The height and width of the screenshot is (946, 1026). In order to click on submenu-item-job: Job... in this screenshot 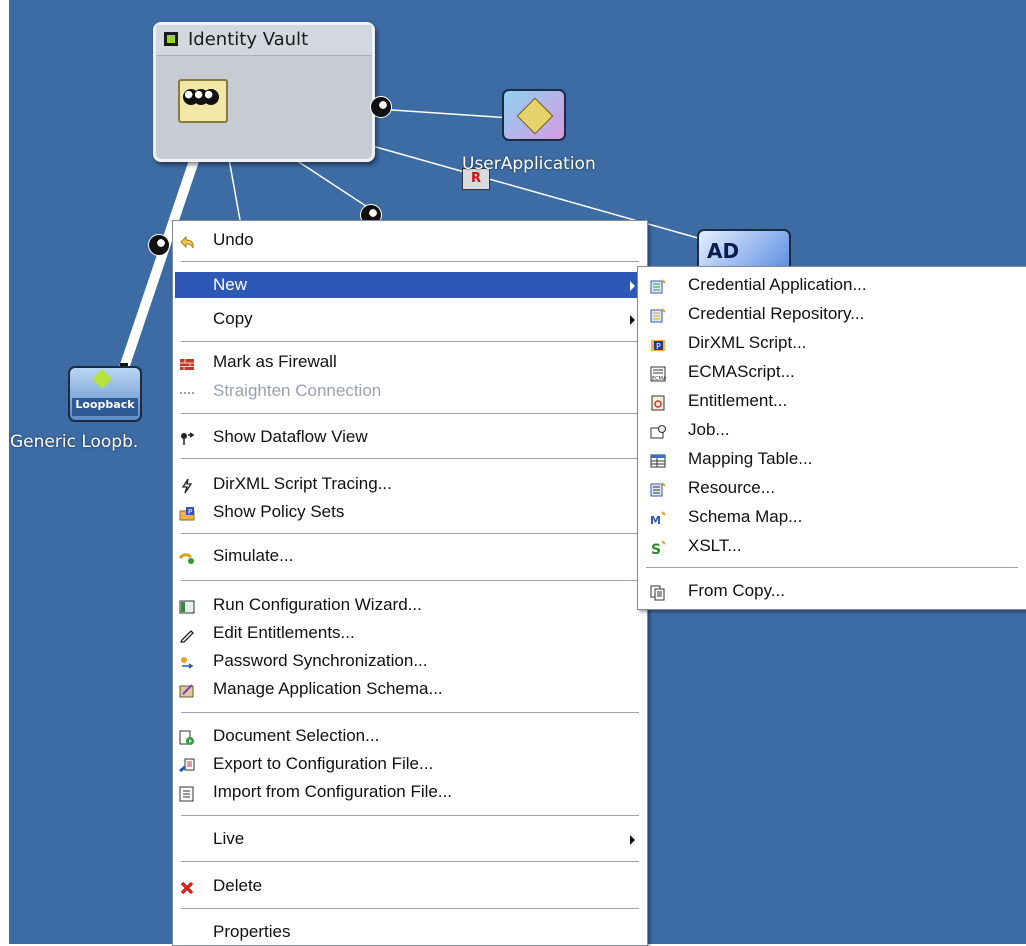, I will do `click(832, 430)`.